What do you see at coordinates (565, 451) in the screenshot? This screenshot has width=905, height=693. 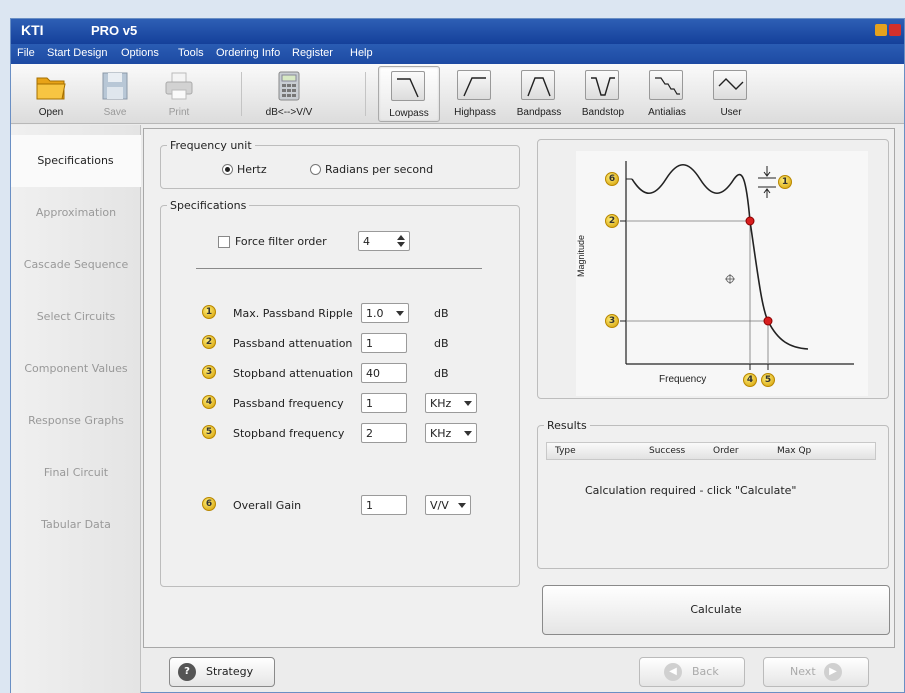 I see `results-col-type: Type` at bounding box center [565, 451].